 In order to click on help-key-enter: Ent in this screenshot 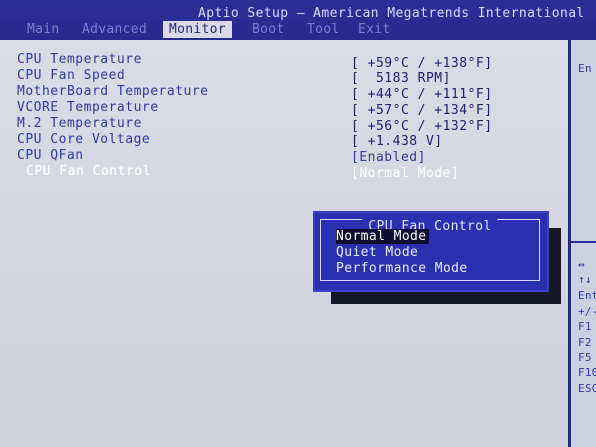, I will do `click(587, 295)`.